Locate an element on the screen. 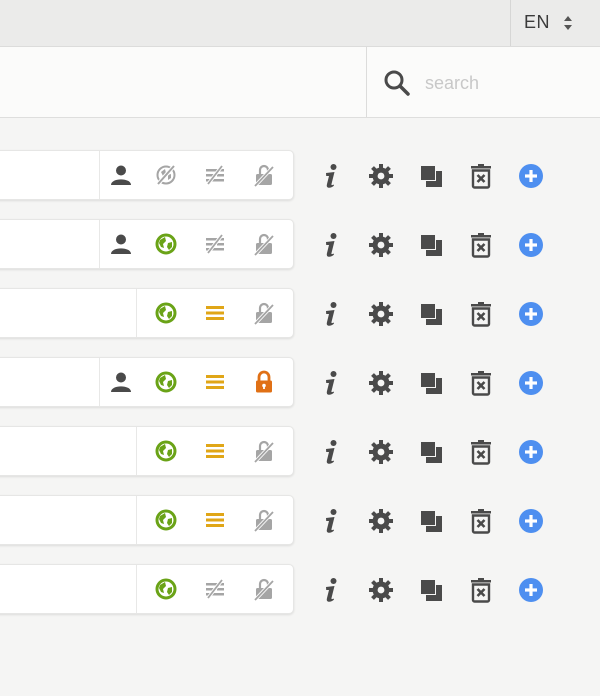  language-label: EN is located at coordinates (537, 22).